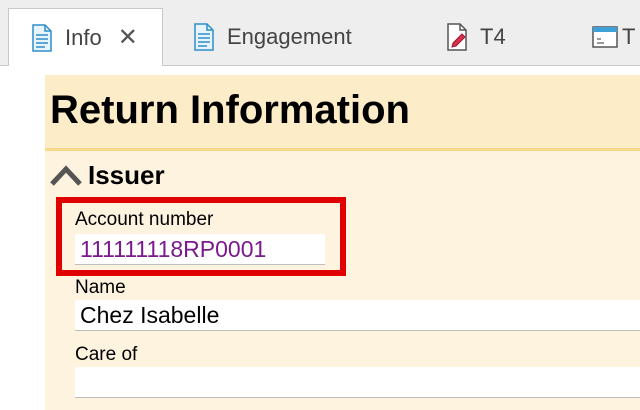 This screenshot has height=410, width=640. Describe the element at coordinates (126, 174) in the screenshot. I see `section-issuer-label: Issuer` at that location.